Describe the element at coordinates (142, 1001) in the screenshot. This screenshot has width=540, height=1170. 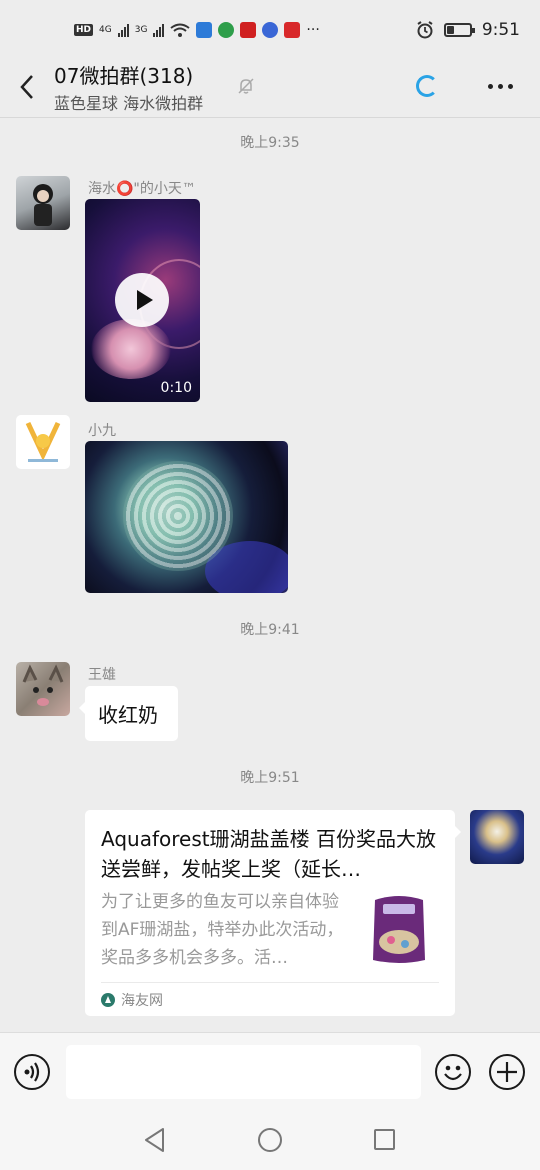
I see `link-source-name: 海友网` at that location.